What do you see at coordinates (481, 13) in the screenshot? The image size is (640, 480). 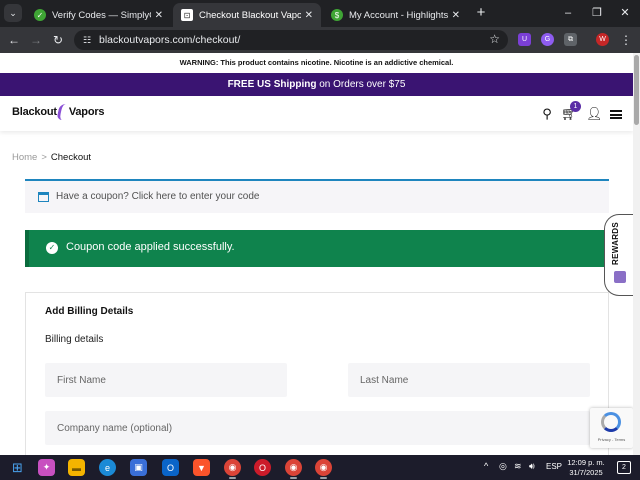 I see `new-tab-button: +` at bounding box center [481, 13].